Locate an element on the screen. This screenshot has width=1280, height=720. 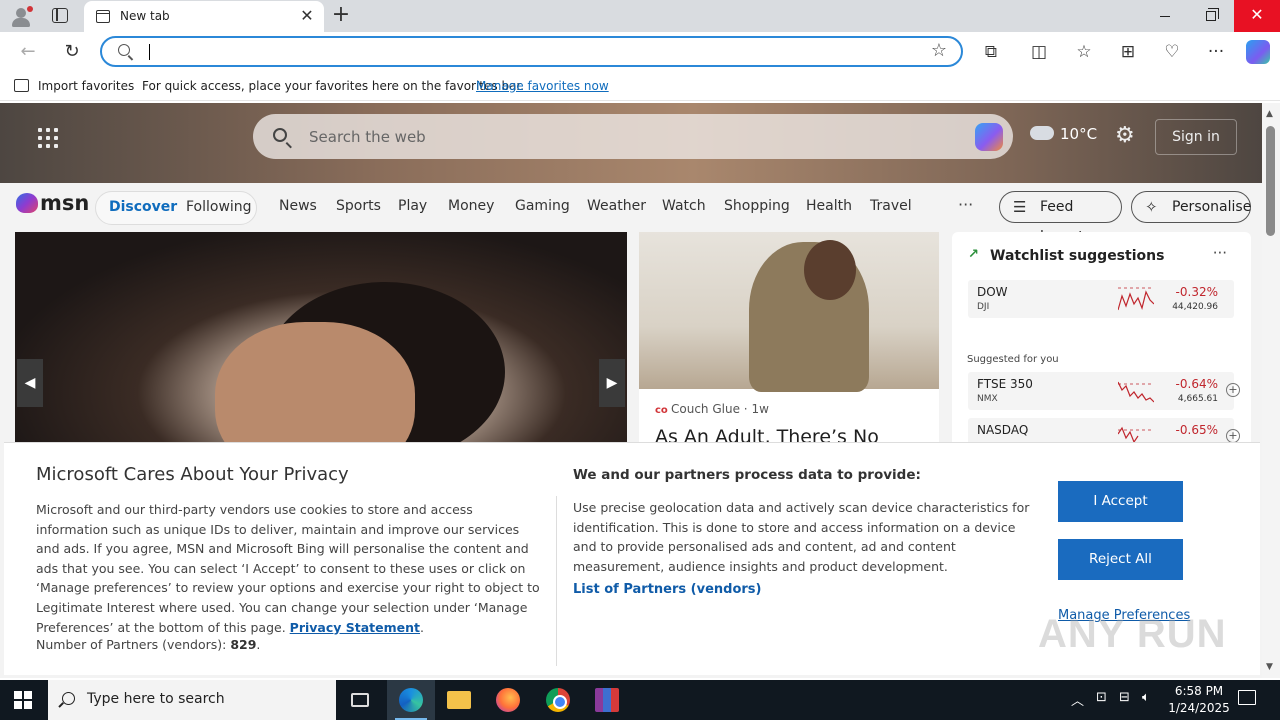
reject-all-button: Reject All is located at coordinates (1120, 559).